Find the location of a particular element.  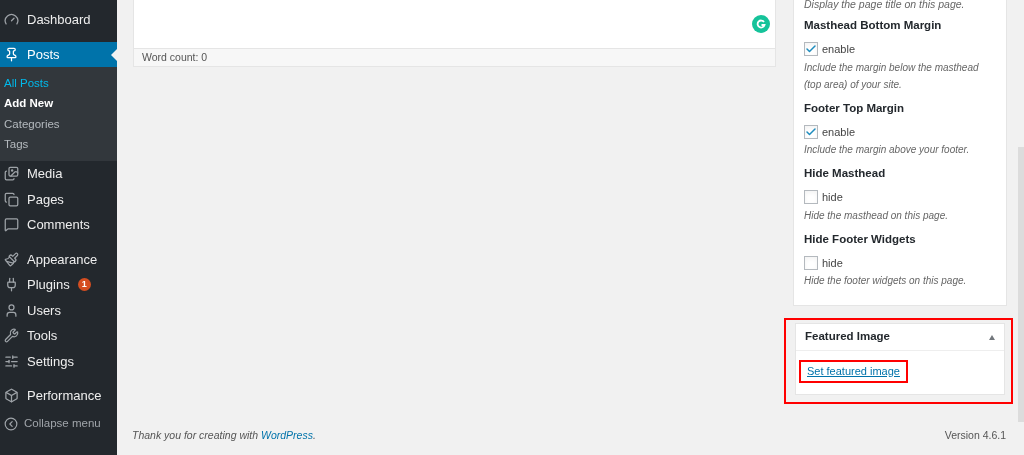

collapse-menu-button: Collapse menu is located at coordinates (58, 423).